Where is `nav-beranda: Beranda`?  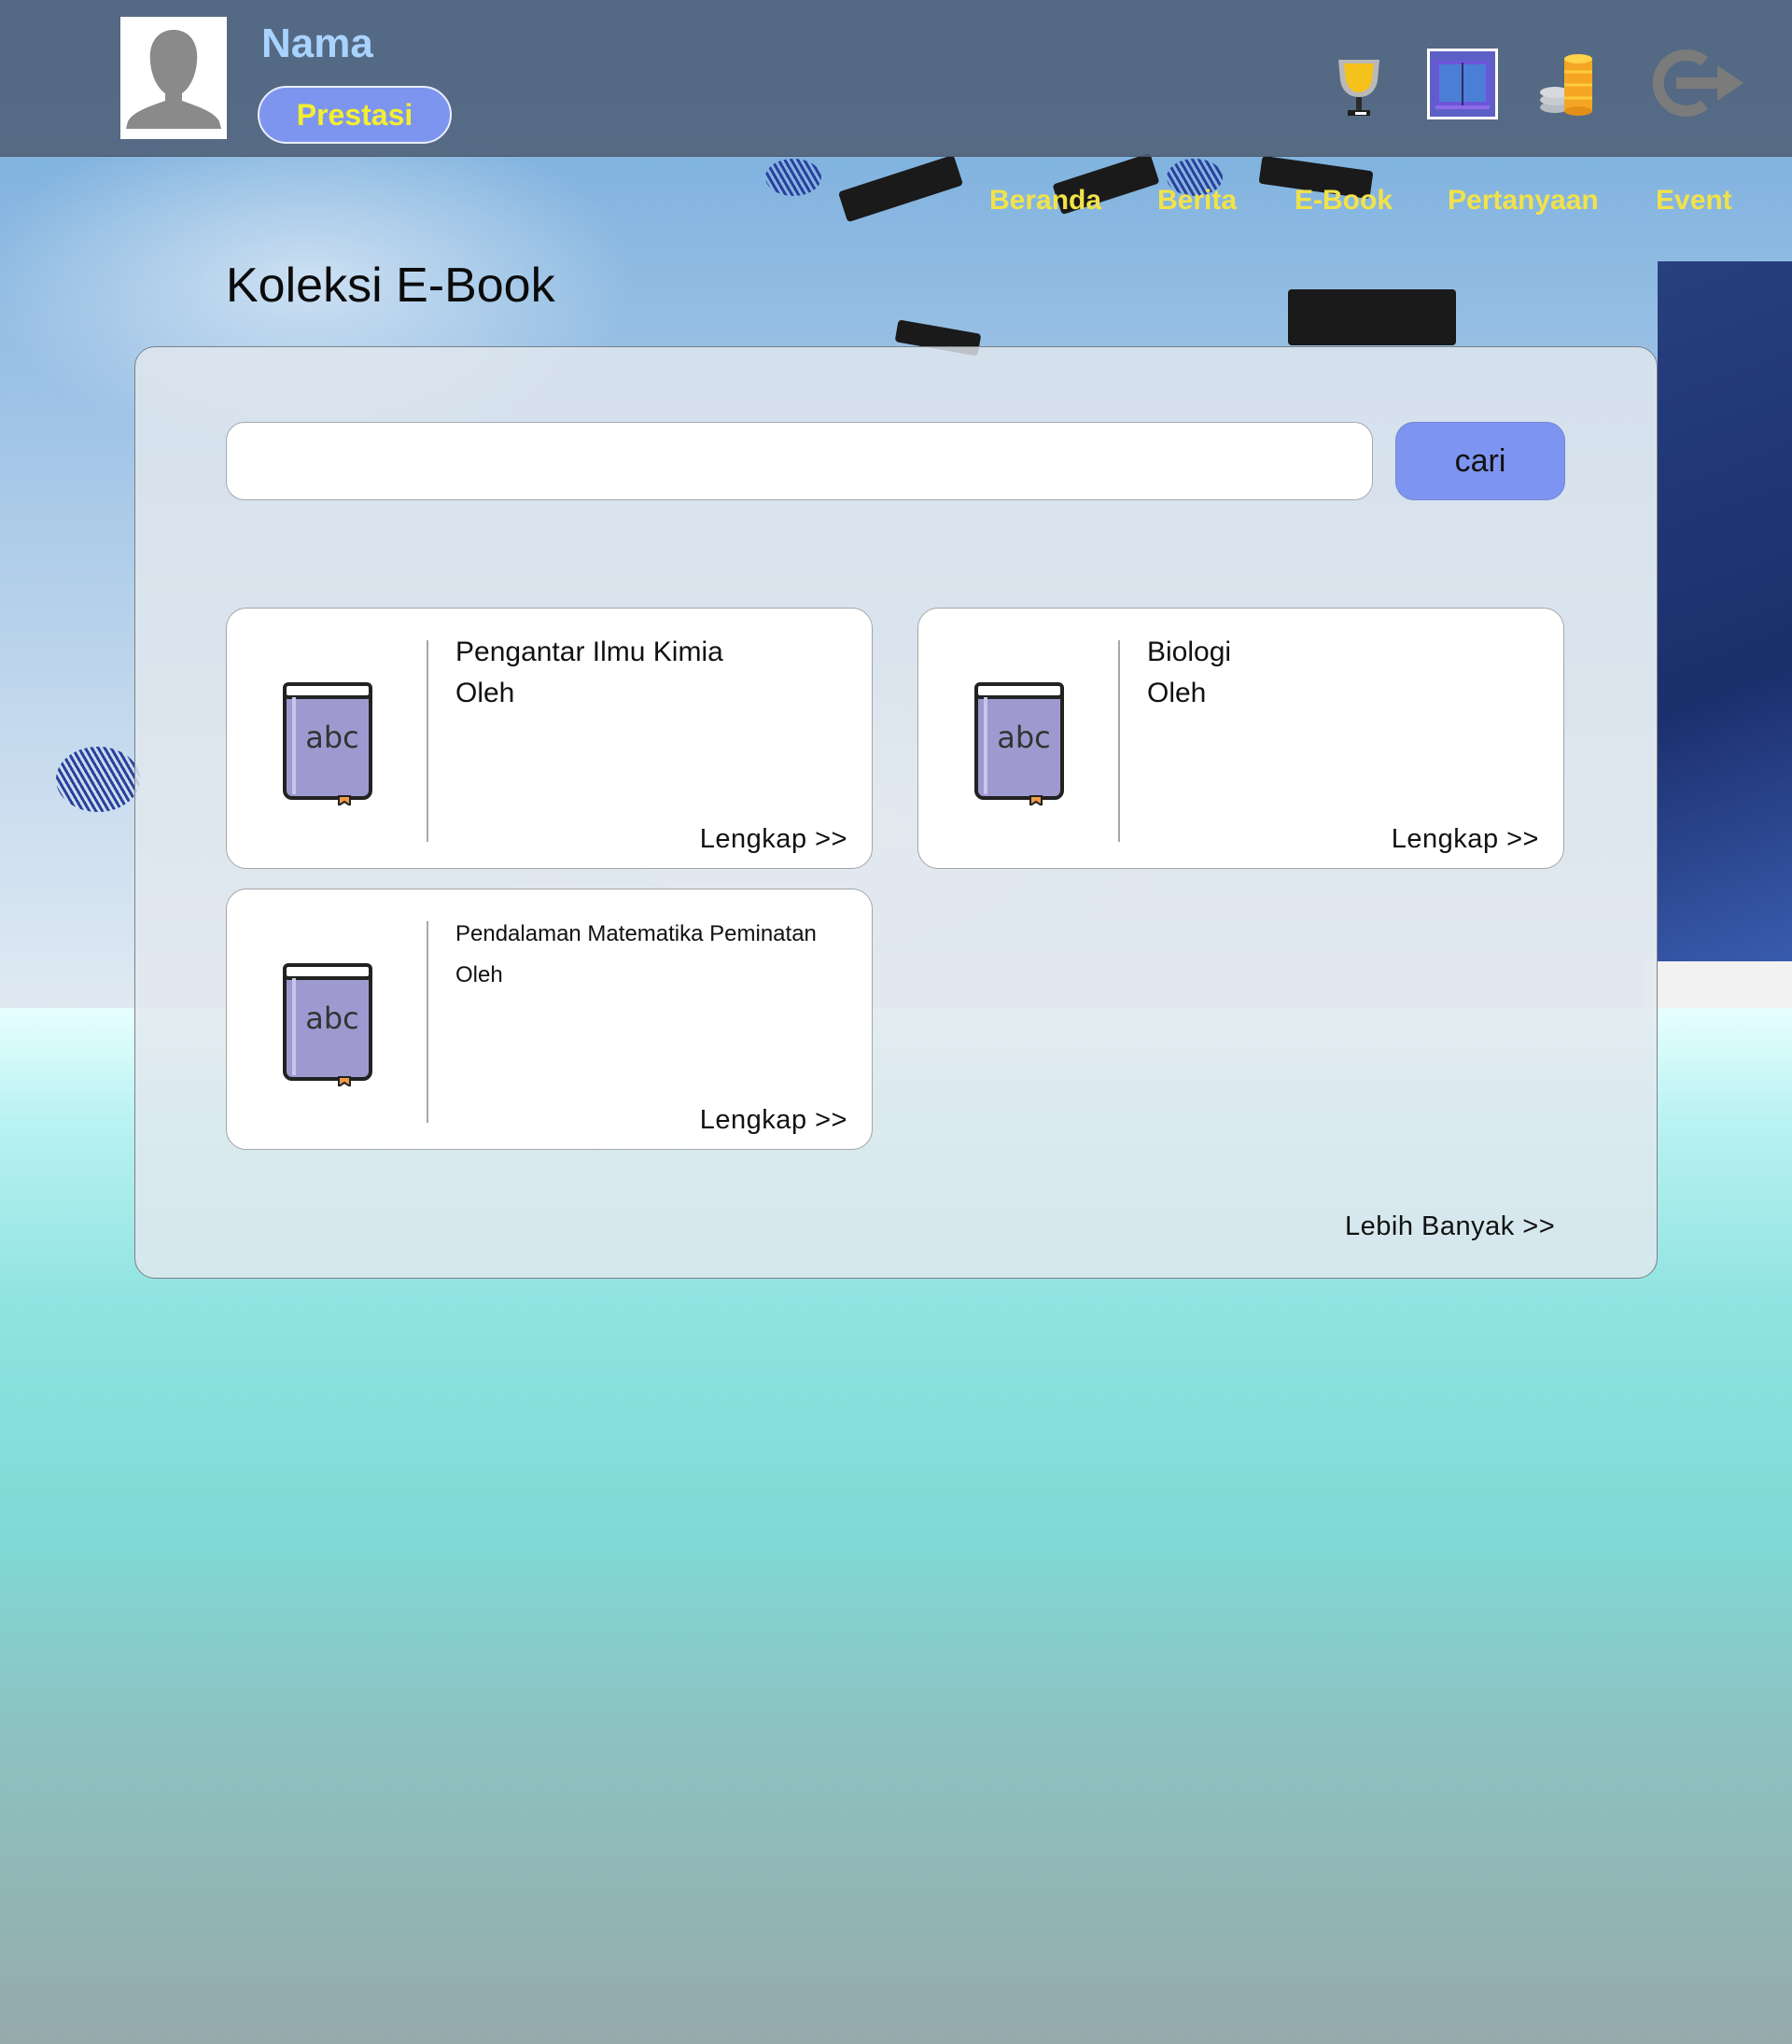 nav-beranda: Beranda is located at coordinates (1045, 207).